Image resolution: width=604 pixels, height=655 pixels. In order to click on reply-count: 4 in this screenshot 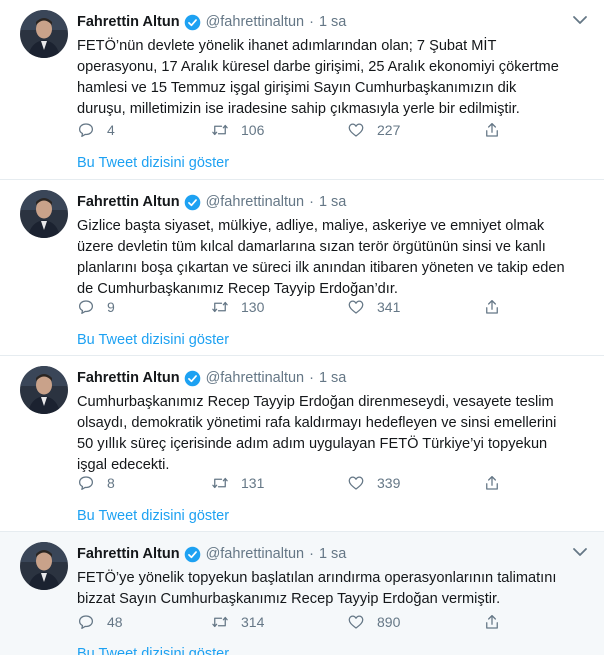, I will do `click(111, 130)`.